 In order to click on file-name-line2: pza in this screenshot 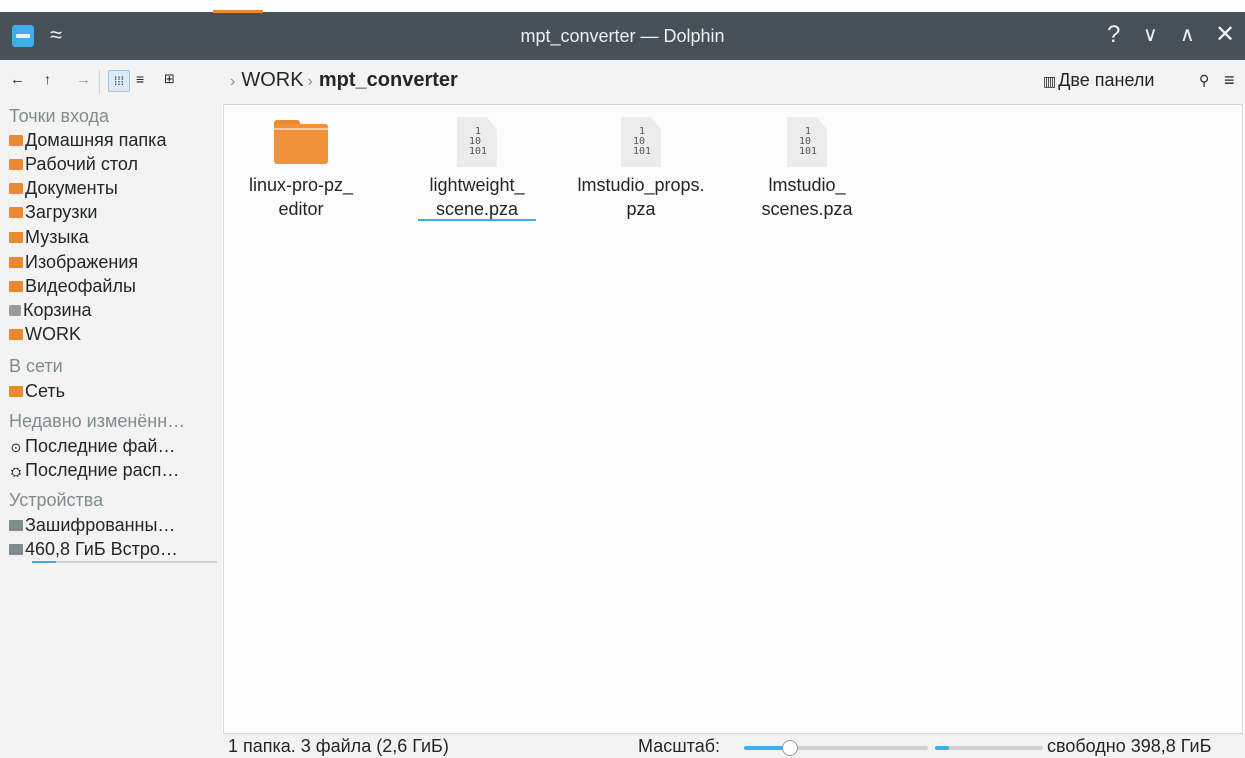, I will do `click(641, 209)`.